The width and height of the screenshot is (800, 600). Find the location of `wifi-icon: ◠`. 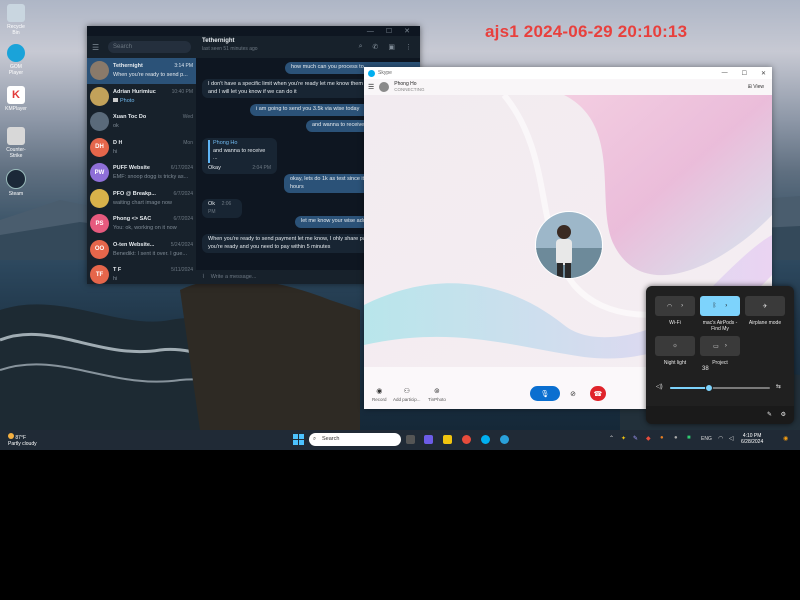

wifi-icon: ◠ is located at coordinates (720, 438).